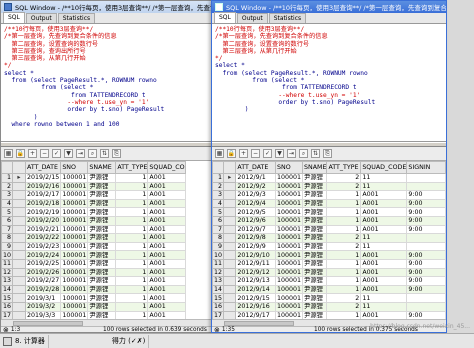 Image resolution: width=474 pixels, height=348 pixels. Describe the element at coordinates (329, 203) in the screenshot. I see `table-row: 4 2012/9/4 100001 尹源锂 1 A001 9:00` at that location.